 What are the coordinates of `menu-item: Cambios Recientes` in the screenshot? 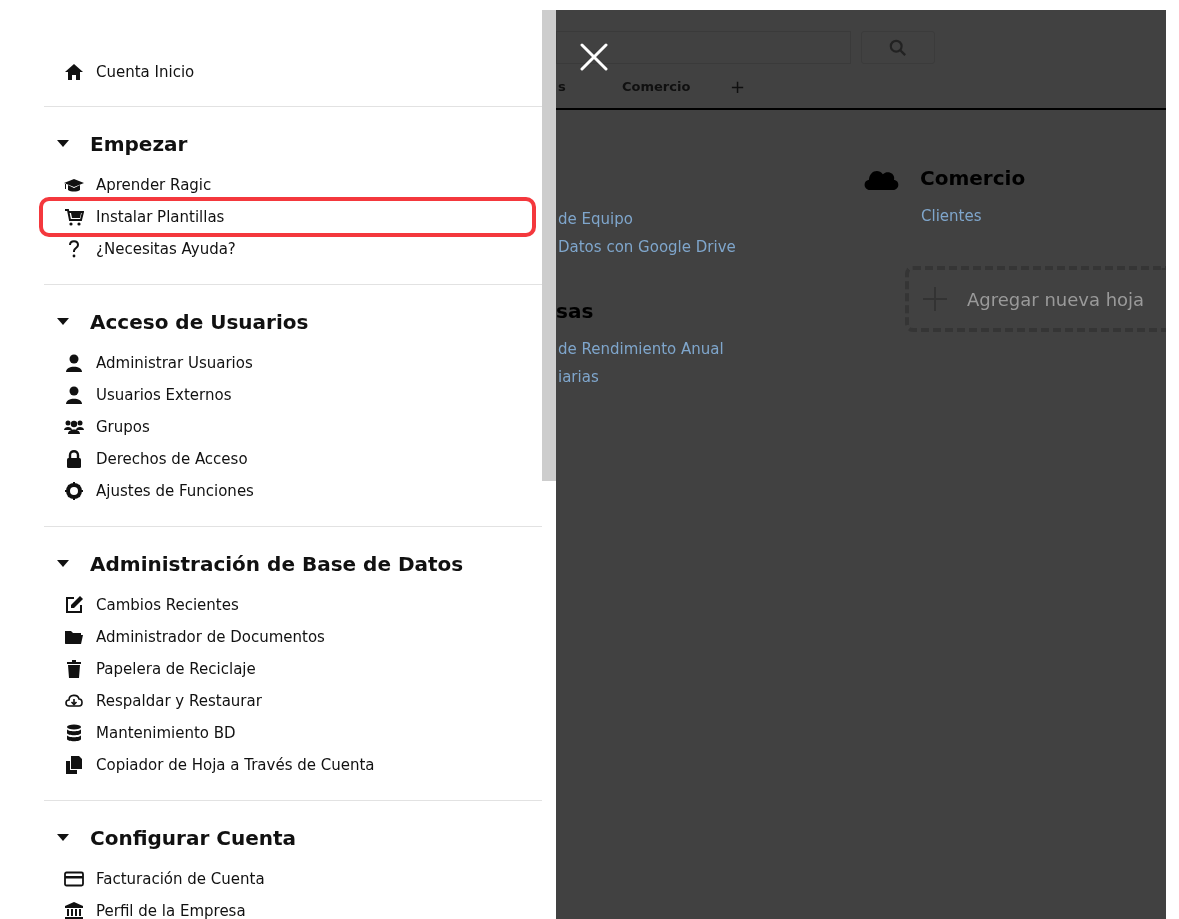 It's located at (167, 605).